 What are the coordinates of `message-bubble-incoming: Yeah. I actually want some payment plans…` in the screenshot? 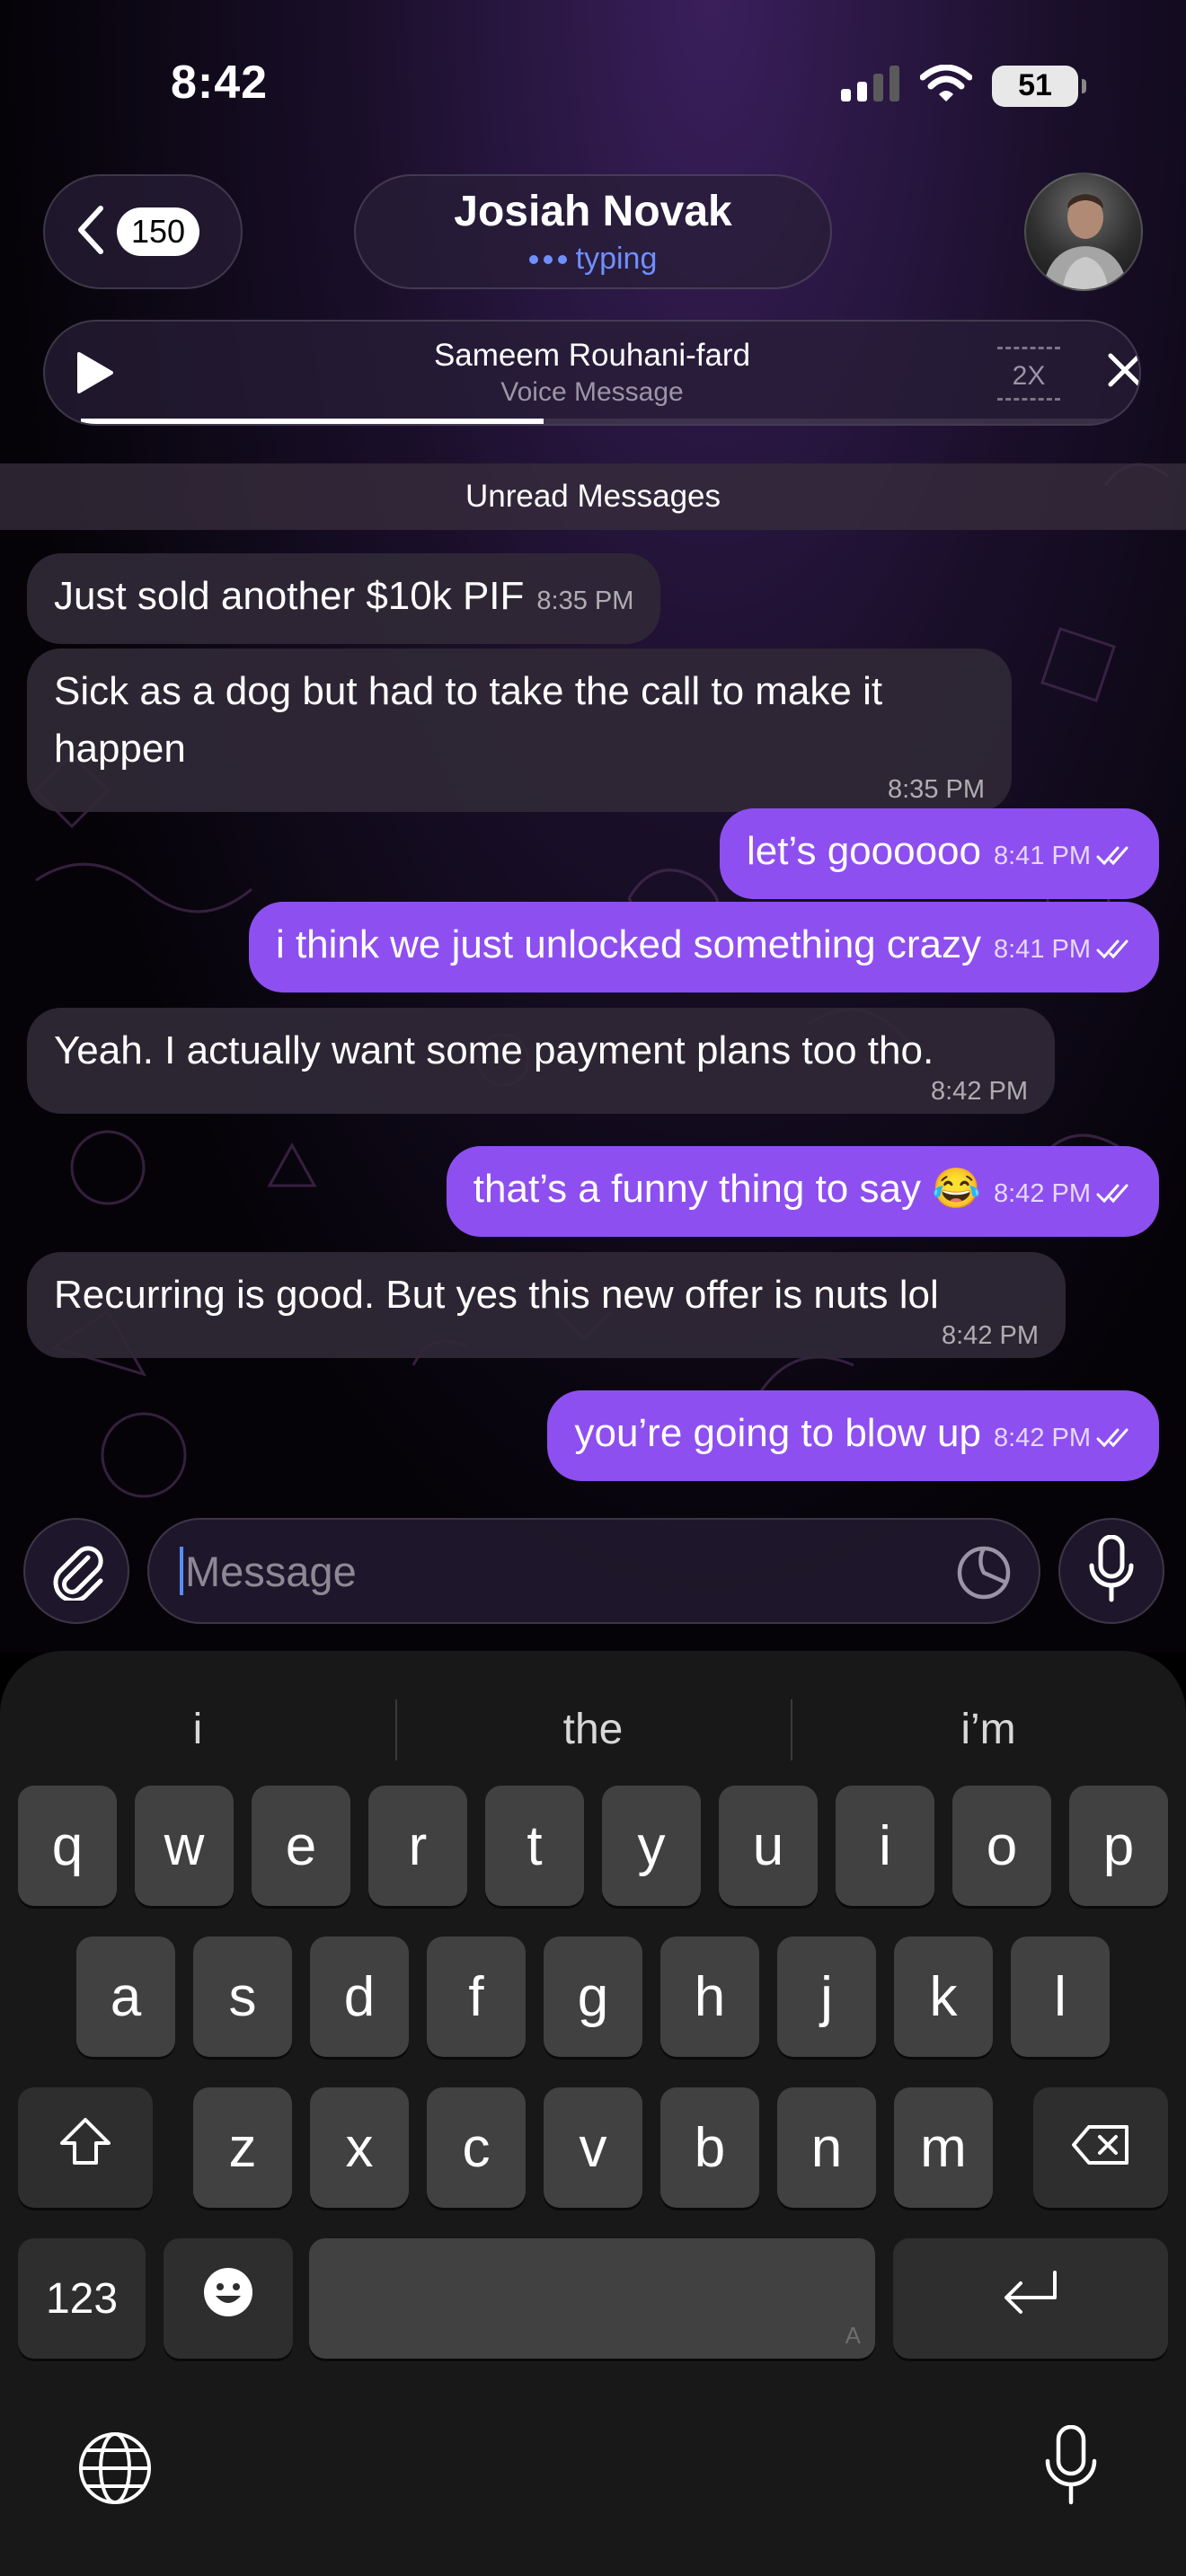 It's located at (541, 1061).